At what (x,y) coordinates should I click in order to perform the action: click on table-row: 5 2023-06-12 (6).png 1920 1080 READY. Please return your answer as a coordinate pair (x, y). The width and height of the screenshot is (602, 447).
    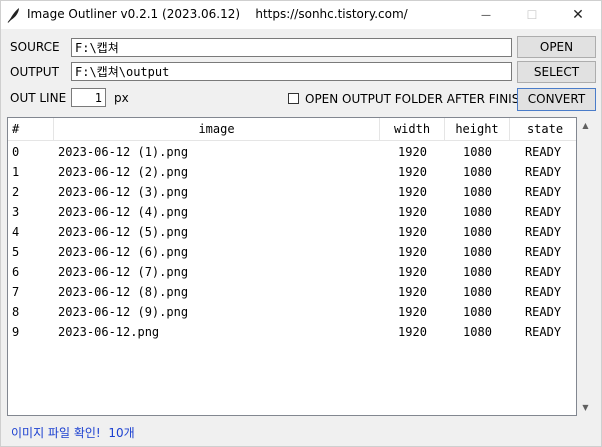
    Looking at the image, I should click on (292, 252).